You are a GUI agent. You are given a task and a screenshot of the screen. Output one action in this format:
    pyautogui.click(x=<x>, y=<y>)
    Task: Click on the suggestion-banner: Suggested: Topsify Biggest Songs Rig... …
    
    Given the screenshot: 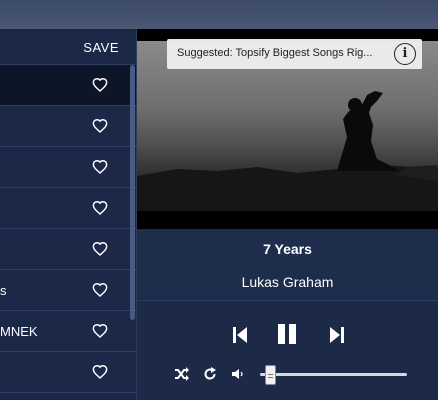 What is the action you would take?
    pyautogui.click(x=294, y=54)
    